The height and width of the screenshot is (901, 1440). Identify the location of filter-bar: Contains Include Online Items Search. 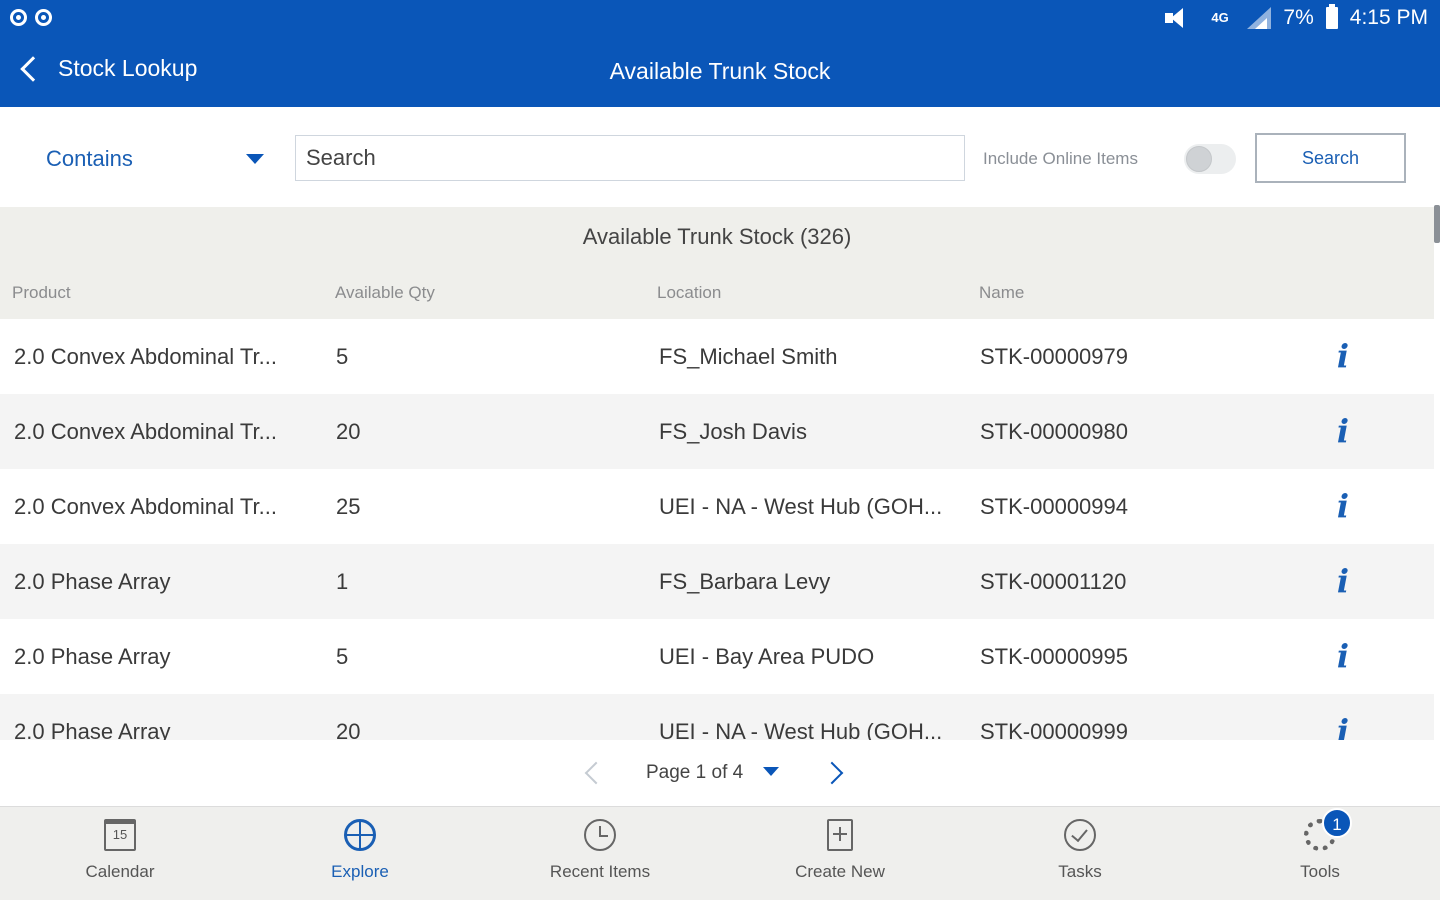
(720, 157).